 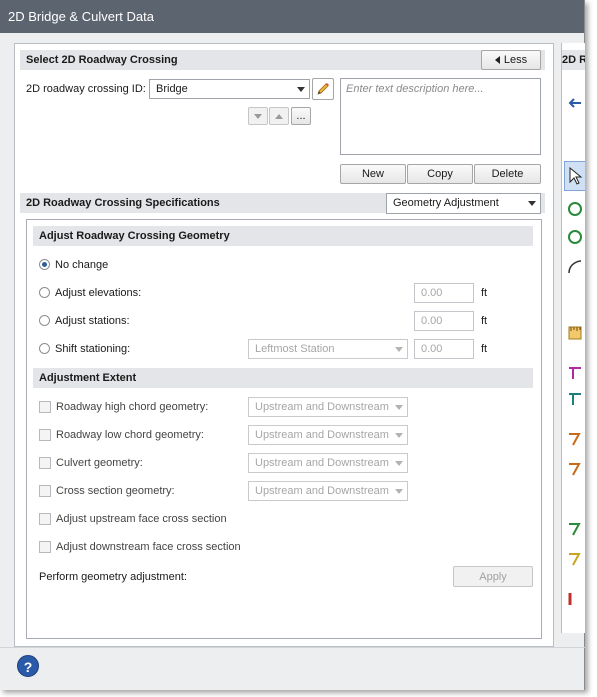 I want to click on apply-button-label: Apply, so click(x=493, y=576).